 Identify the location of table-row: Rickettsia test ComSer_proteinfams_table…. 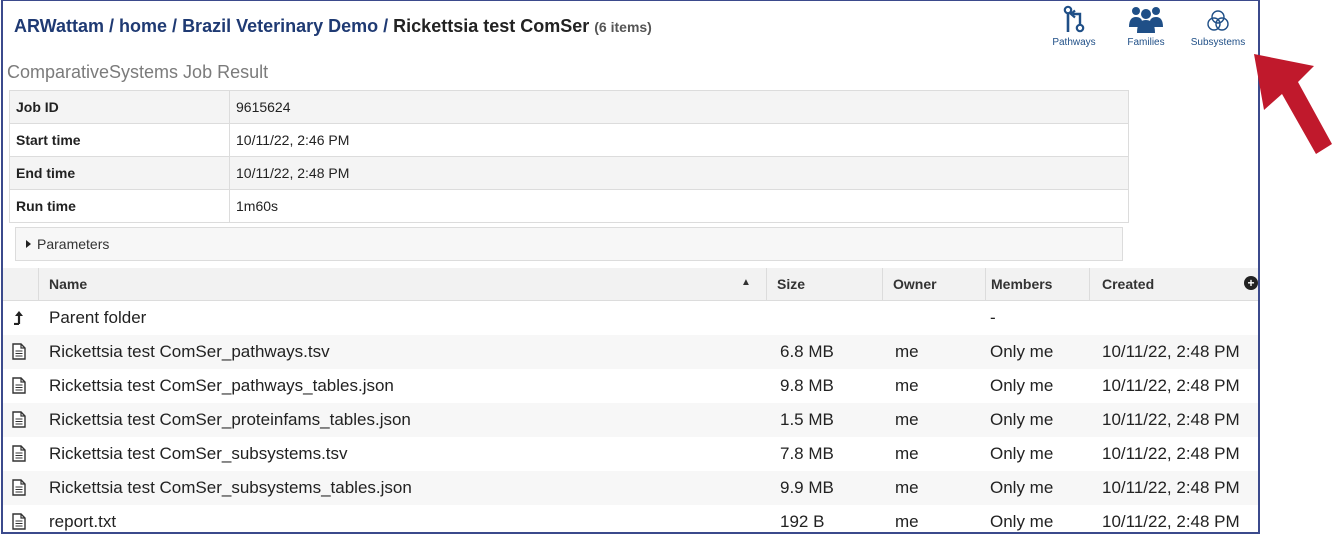
(630, 420).